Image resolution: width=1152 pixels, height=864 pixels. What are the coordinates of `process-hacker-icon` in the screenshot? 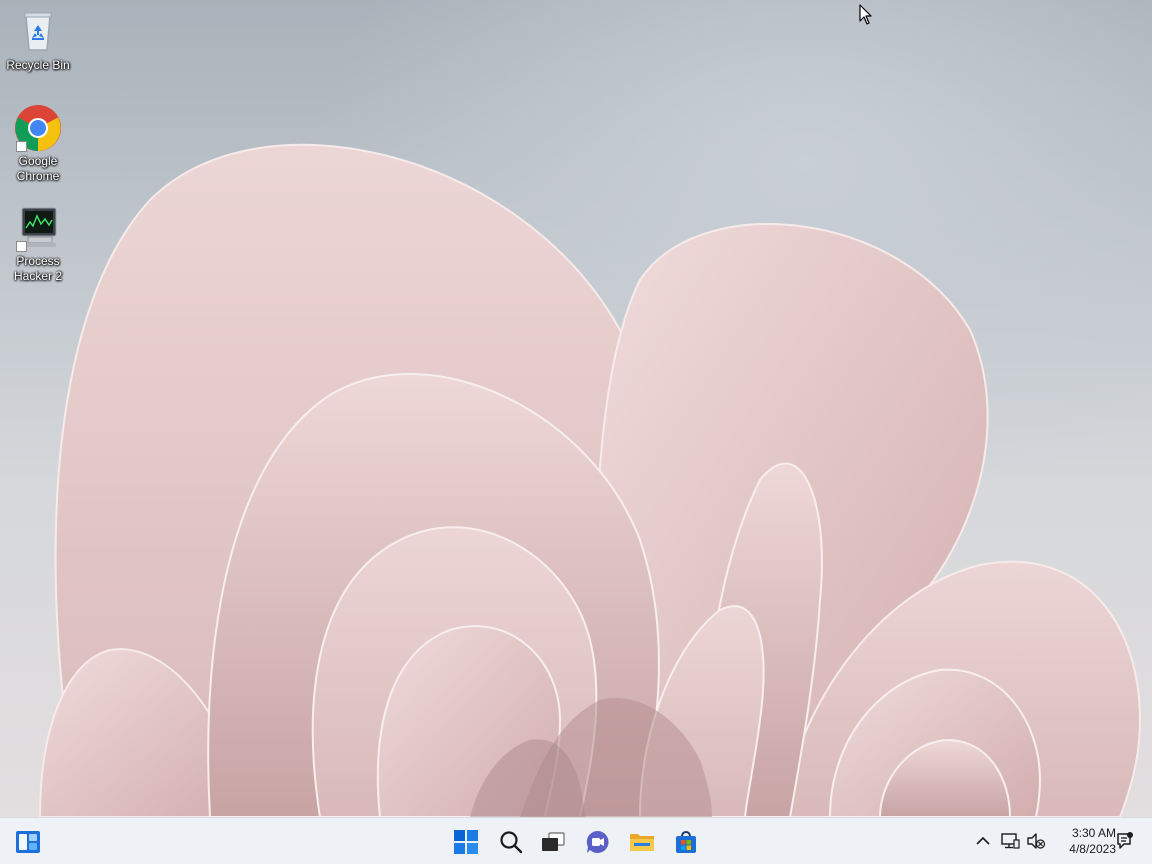 It's located at (38, 228).